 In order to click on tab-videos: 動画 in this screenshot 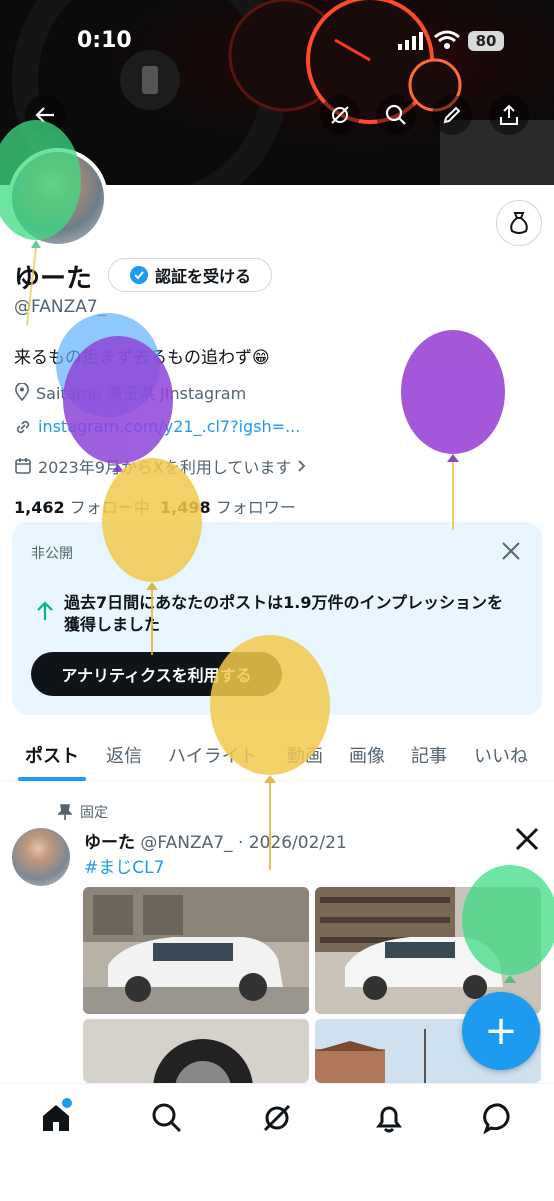, I will do `click(305, 755)`.